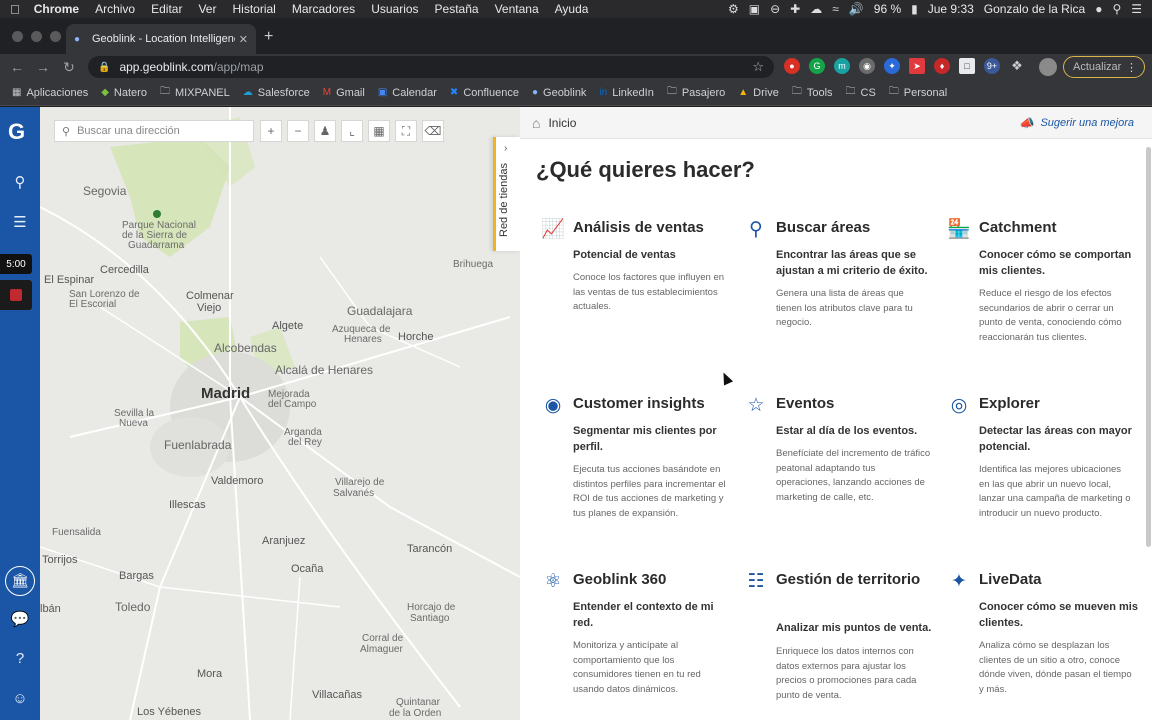 The image size is (1152, 720). I want to click on street-view-icon: ♟, so click(325, 131).